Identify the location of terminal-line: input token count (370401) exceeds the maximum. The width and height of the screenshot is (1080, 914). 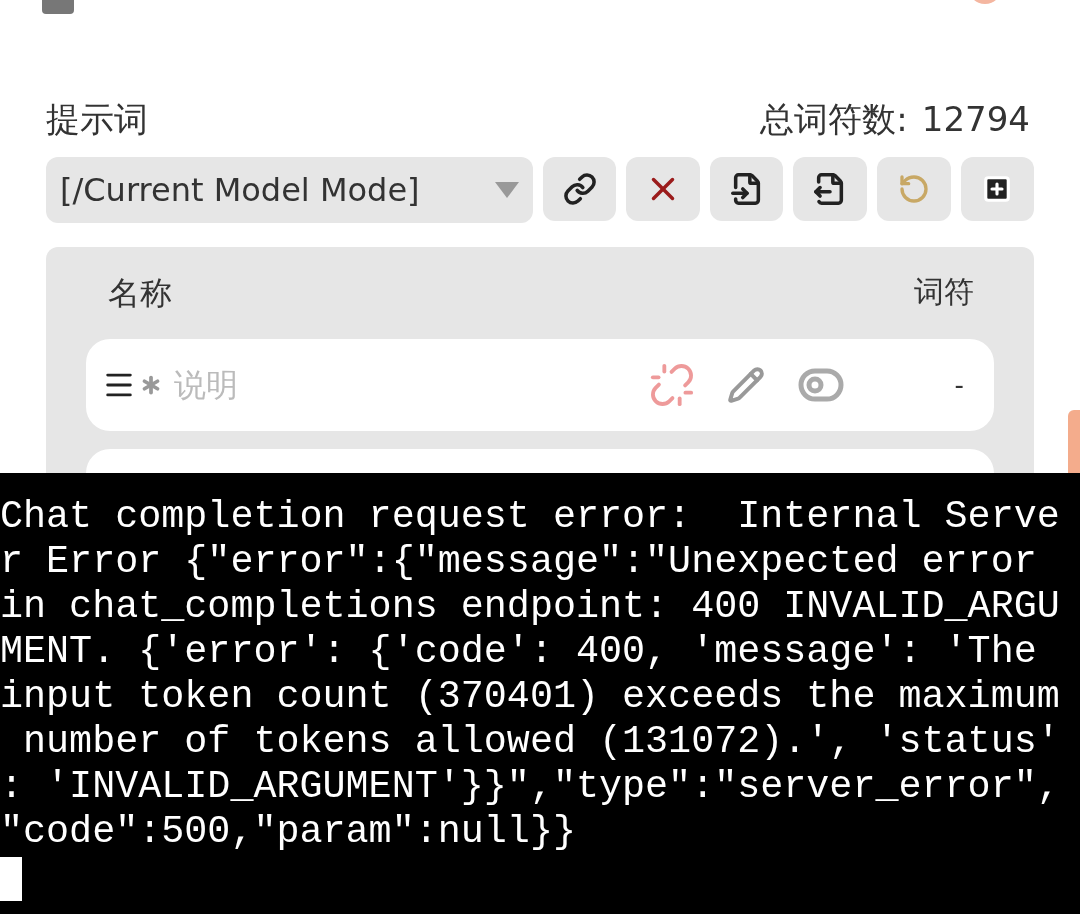
(530, 697).